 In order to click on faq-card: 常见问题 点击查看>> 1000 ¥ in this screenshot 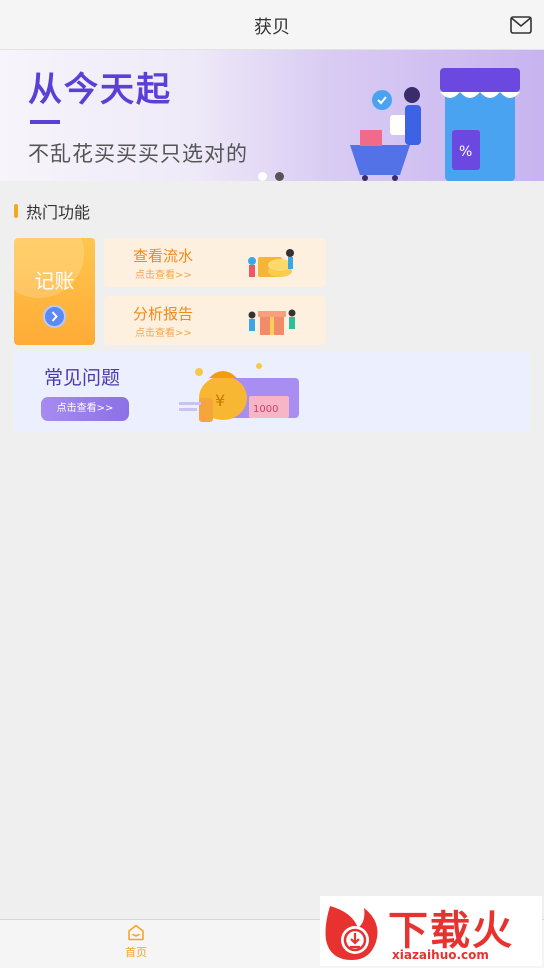, I will do `click(272, 392)`.